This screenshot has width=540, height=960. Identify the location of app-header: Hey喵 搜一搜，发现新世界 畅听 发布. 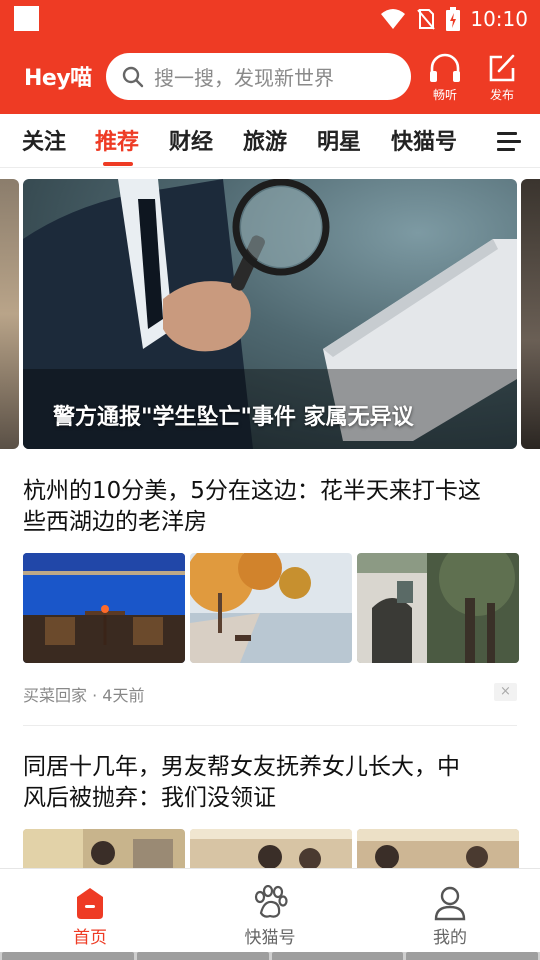
(270, 76).